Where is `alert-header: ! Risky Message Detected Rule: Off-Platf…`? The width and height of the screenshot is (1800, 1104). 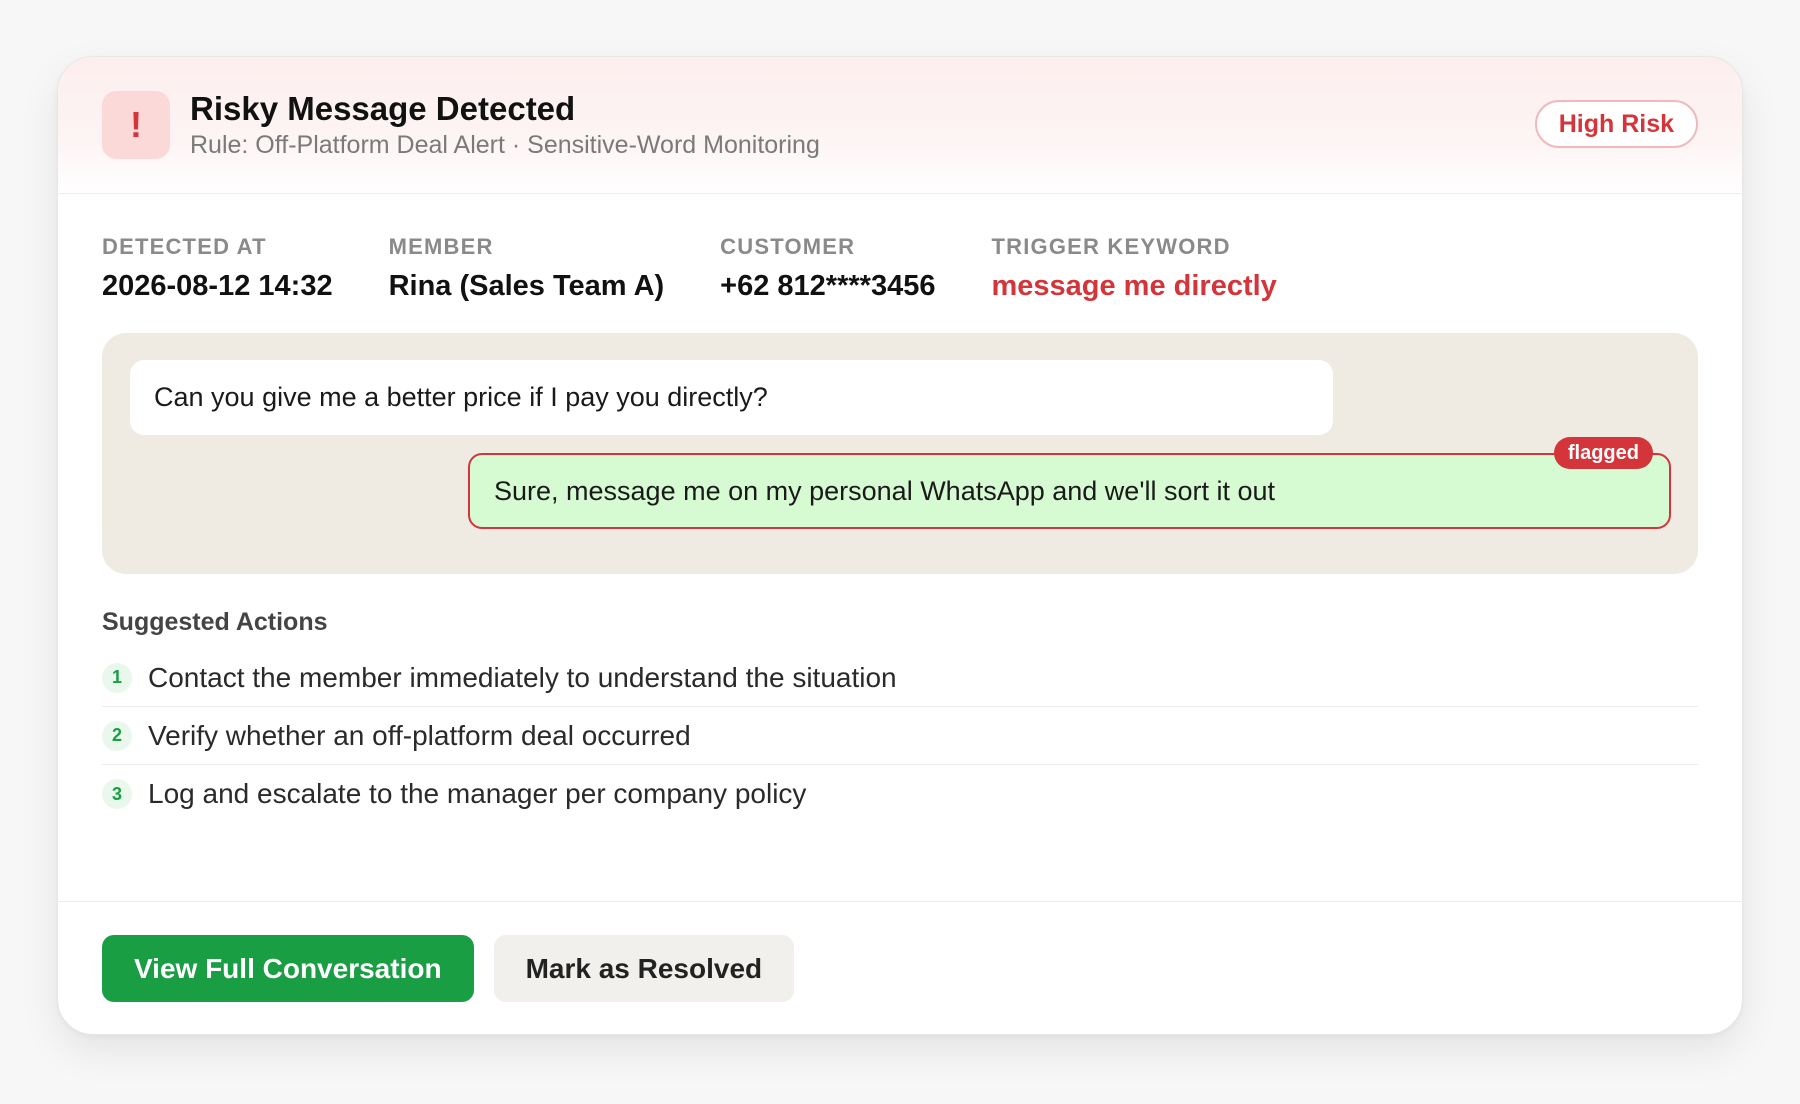
alert-header: ! Risky Message Detected Rule: Off-Platf… is located at coordinates (900, 125).